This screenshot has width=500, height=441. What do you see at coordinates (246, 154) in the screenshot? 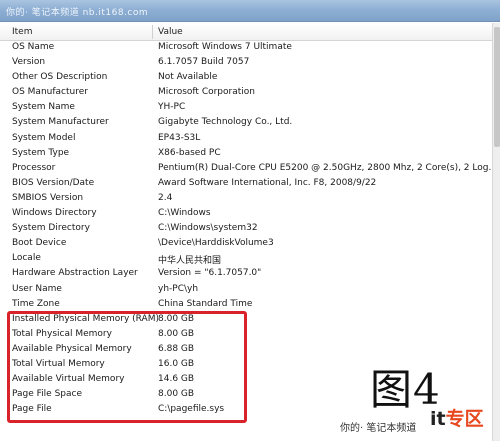
I see `table-row: System Type X86-based PC` at bounding box center [246, 154].